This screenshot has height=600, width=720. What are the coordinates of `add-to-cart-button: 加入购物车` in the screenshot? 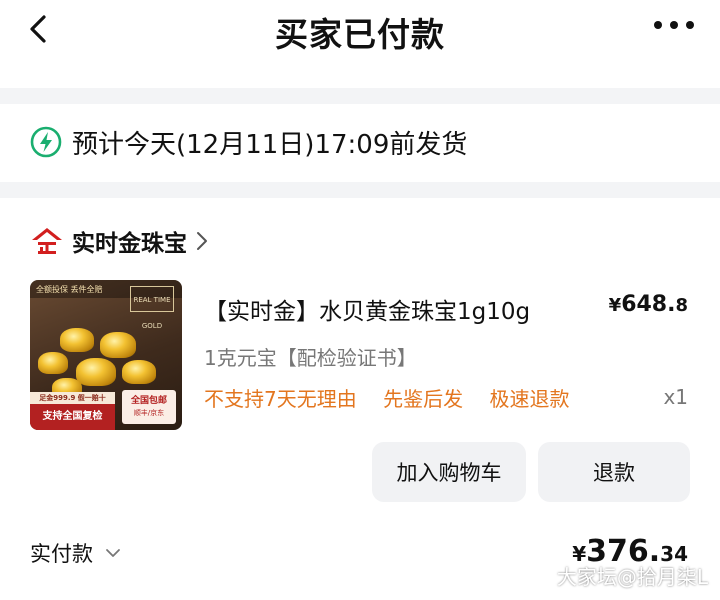 It's located at (449, 472).